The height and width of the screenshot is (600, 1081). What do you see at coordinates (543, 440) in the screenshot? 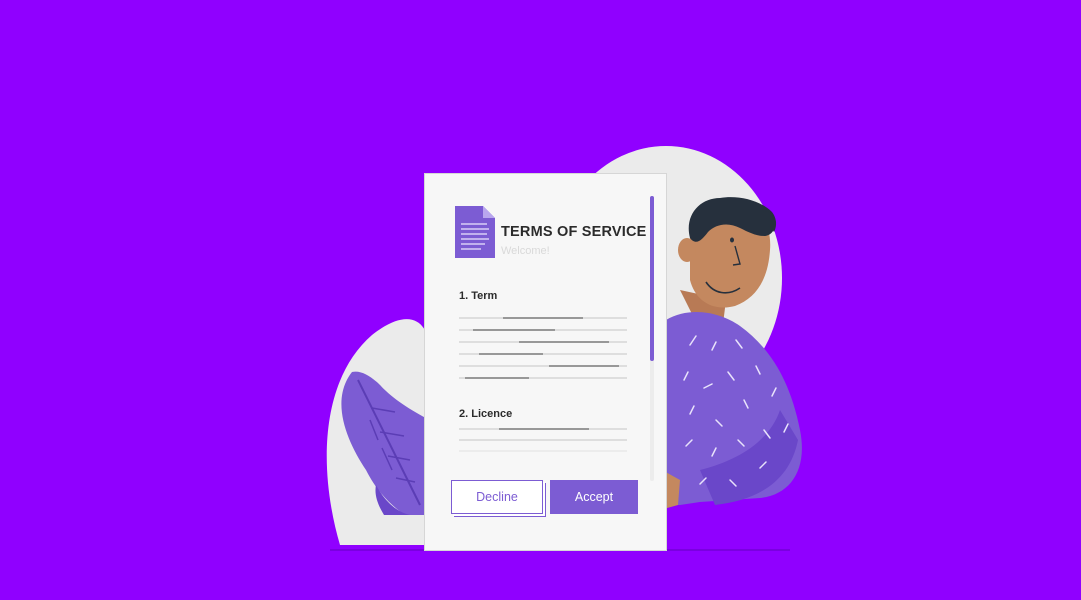
I see `section-licence-text-lines` at bounding box center [543, 440].